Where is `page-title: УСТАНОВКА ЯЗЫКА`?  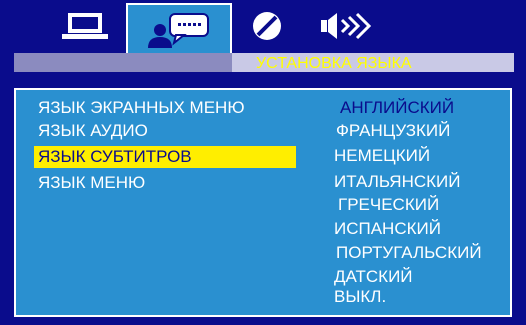 page-title: УСТАНОВКА ЯЗЫКА is located at coordinates (334, 63).